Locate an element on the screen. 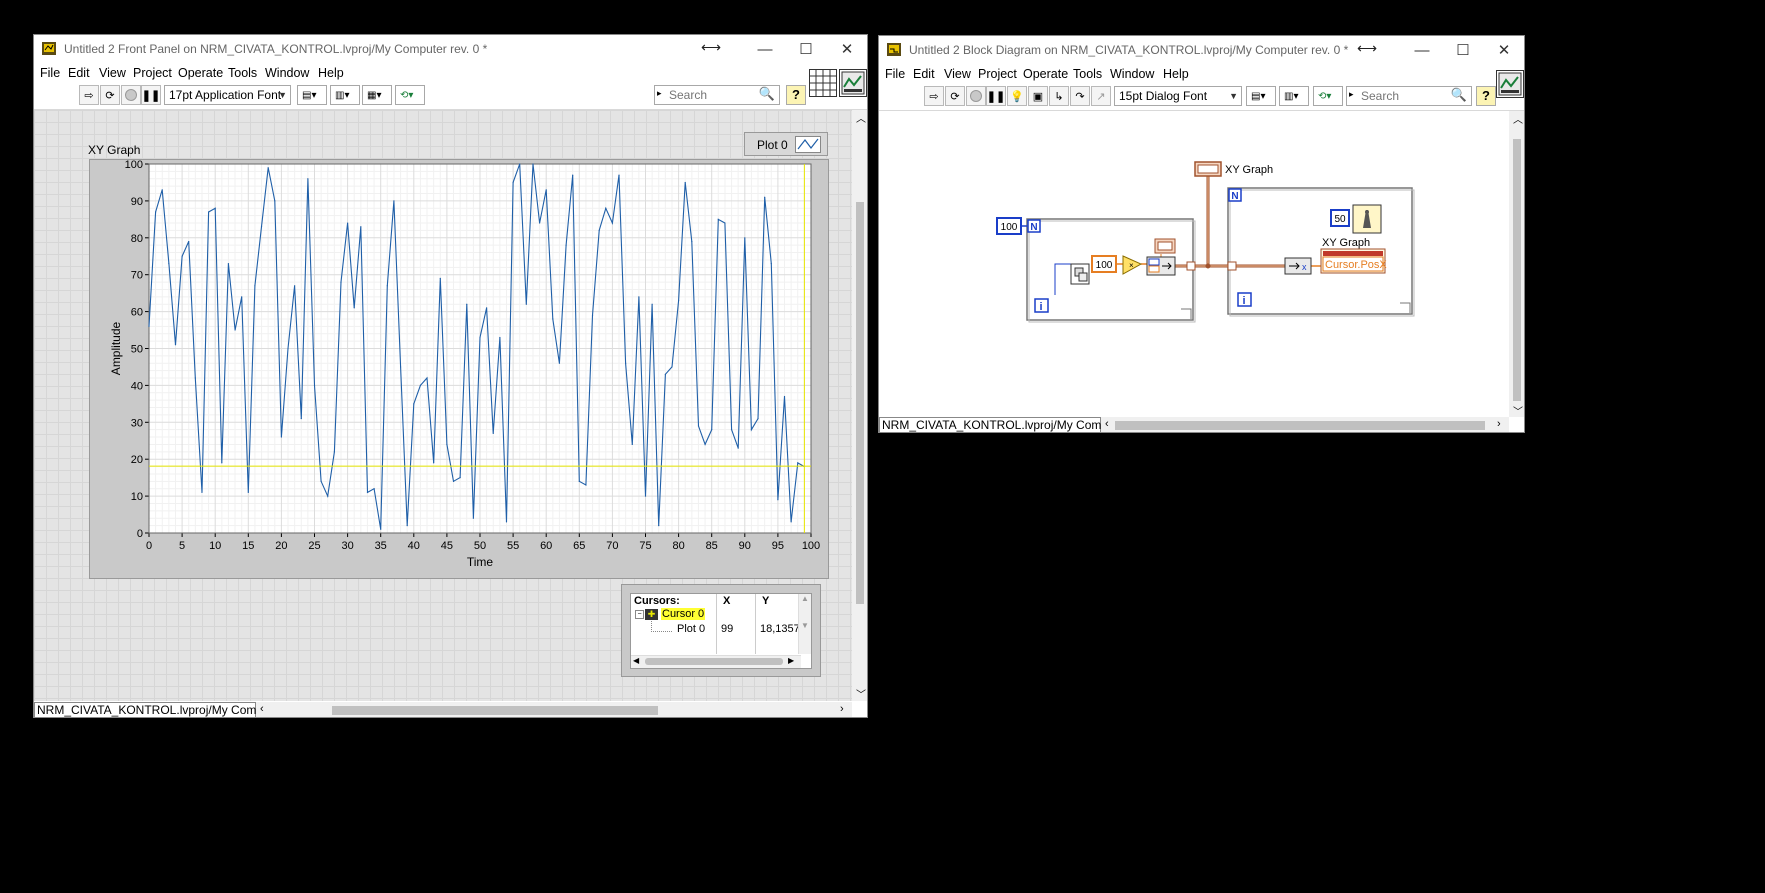 The image size is (1765, 893). cluster-constant-icon is located at coordinates (1165, 246).